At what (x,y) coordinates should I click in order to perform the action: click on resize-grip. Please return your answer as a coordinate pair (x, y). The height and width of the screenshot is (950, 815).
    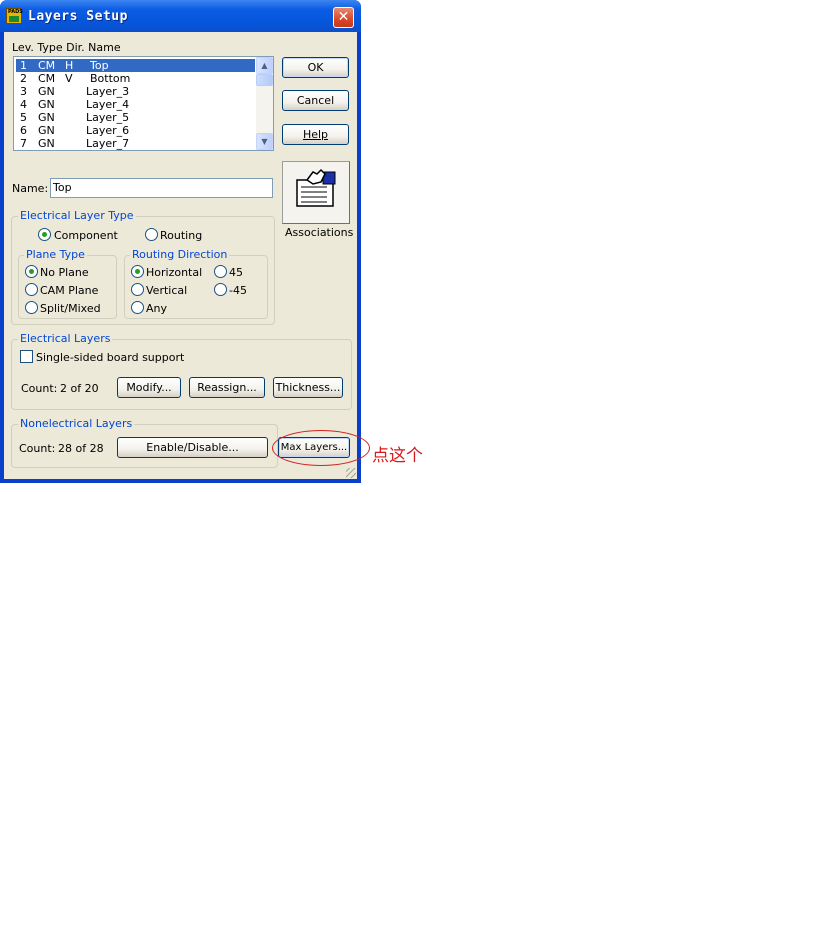
    Looking at the image, I should click on (351, 473).